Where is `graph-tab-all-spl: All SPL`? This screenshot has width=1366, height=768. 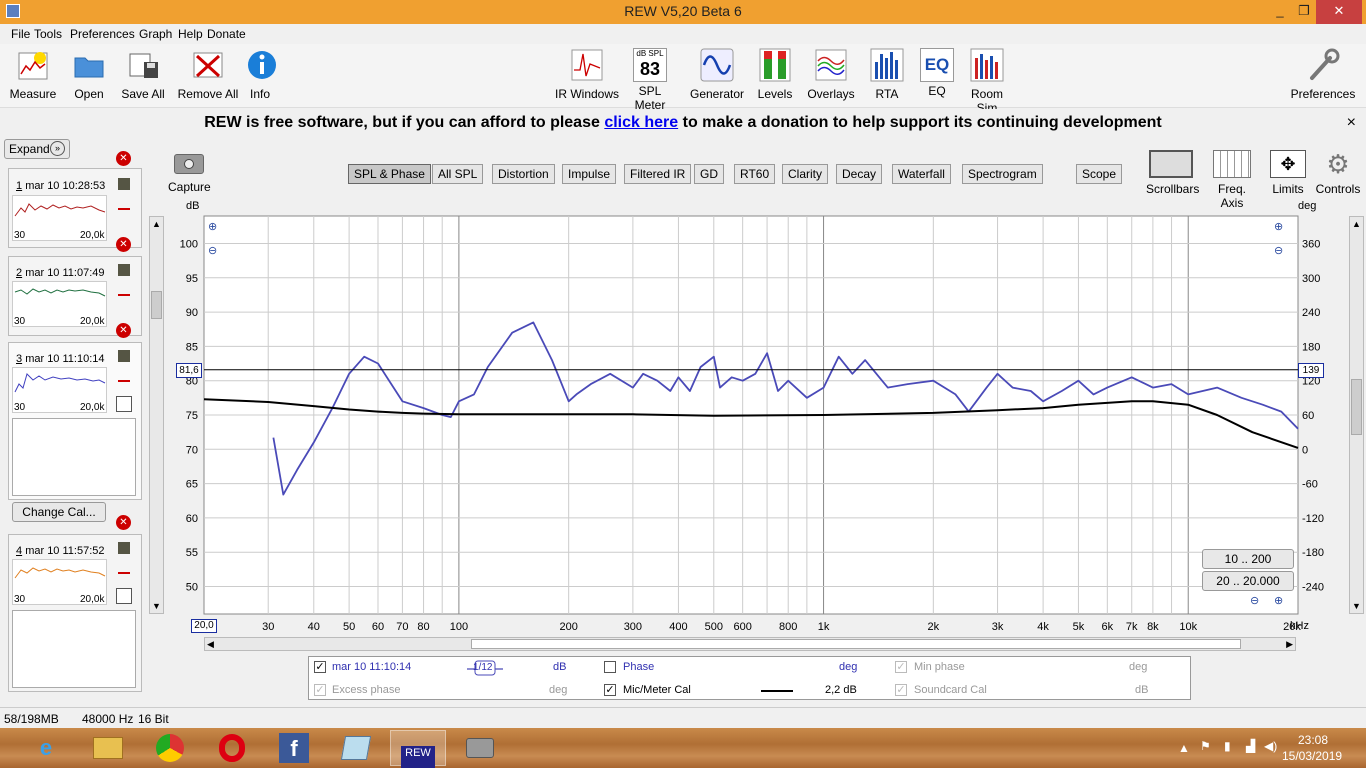 graph-tab-all-spl: All SPL is located at coordinates (458, 174).